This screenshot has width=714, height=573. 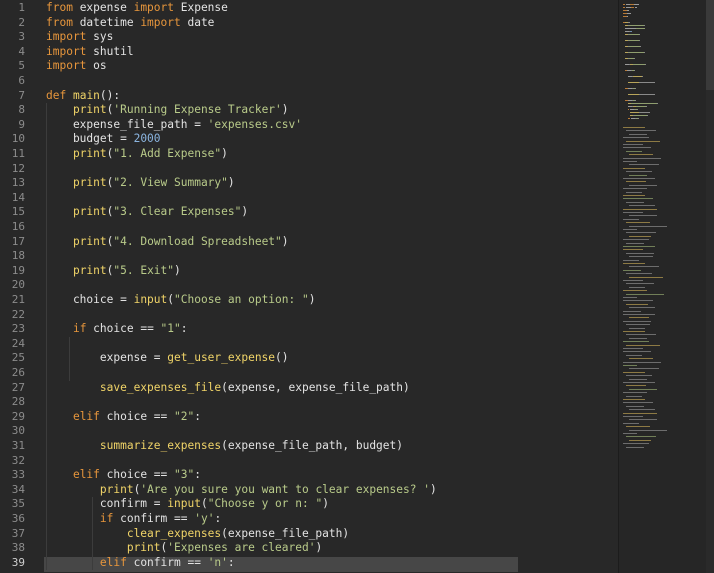 I want to click on line-number: 17, so click(x=18, y=241).